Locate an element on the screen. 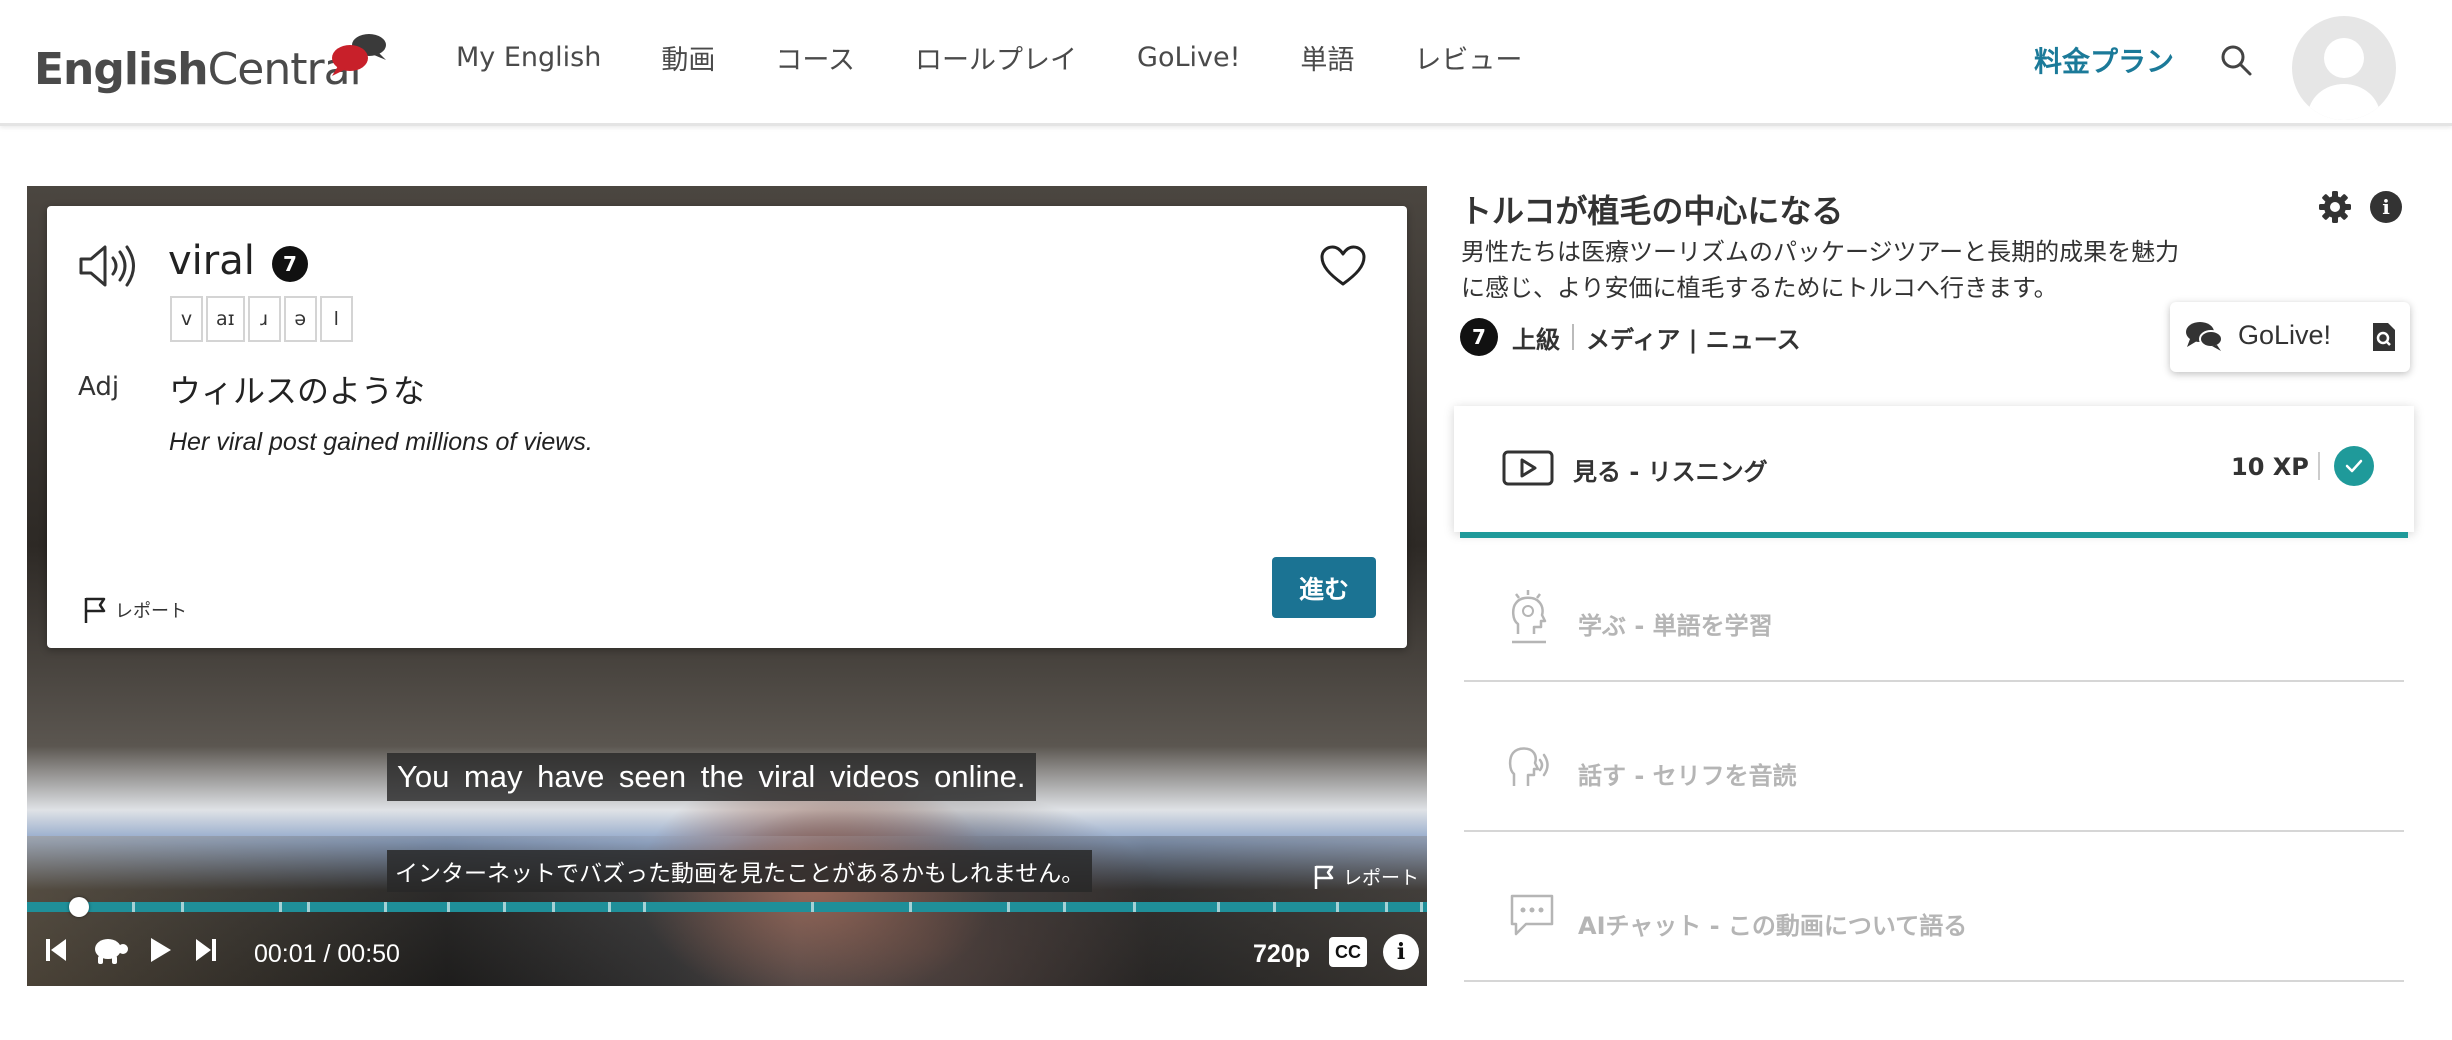  englishcentral-logo: EnglishCentral is located at coordinates (210, 63).